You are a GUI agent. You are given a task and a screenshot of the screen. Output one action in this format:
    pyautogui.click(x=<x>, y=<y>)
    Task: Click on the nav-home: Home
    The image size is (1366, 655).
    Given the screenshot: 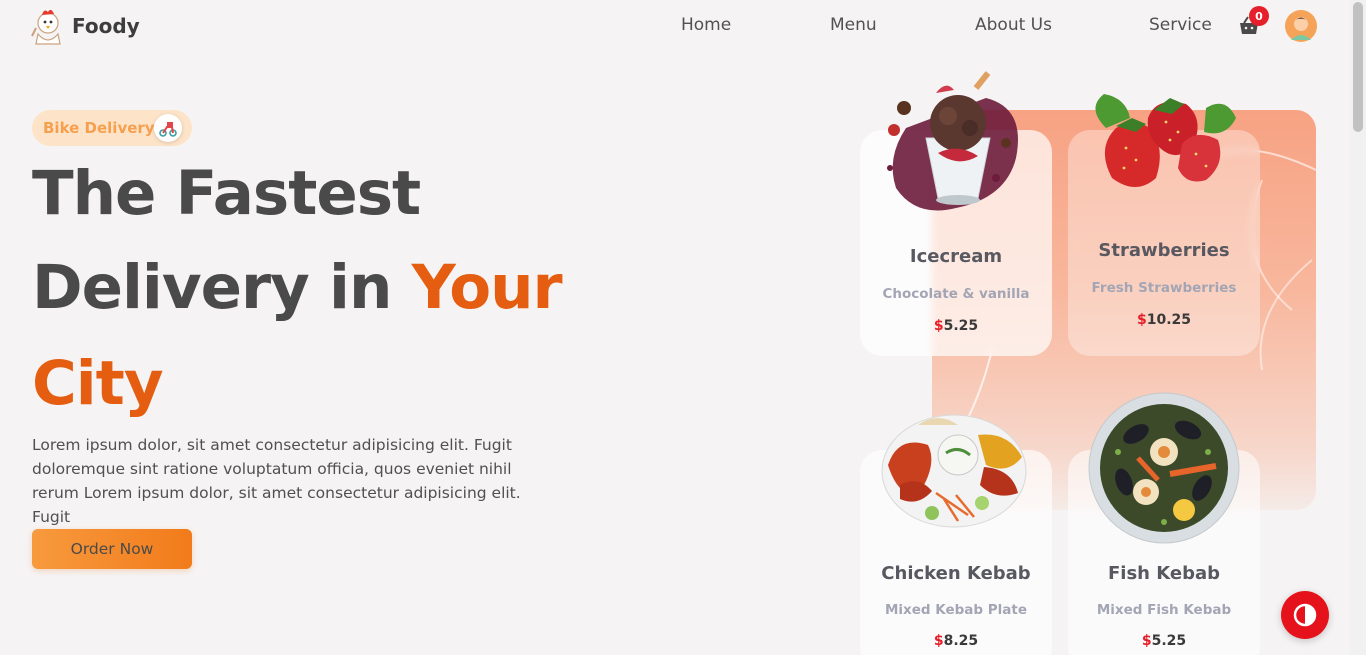 What is the action you would take?
    pyautogui.click(x=706, y=25)
    